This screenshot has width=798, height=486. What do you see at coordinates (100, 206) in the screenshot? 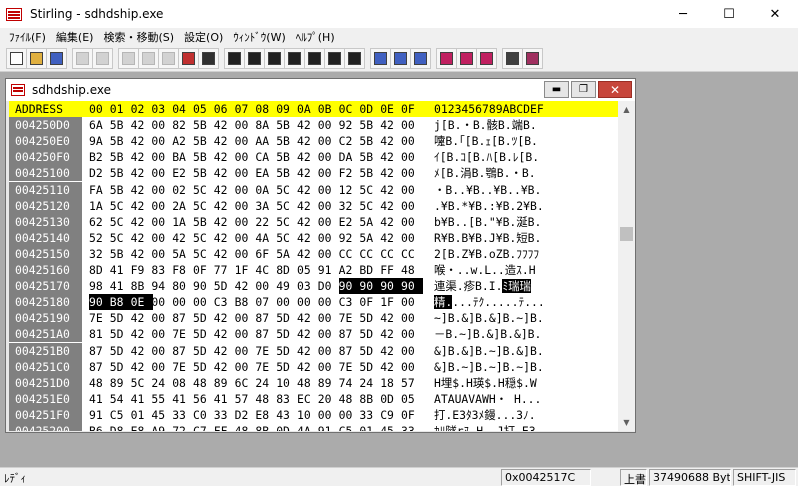
I see `hex-byte: 1A` at bounding box center [100, 206].